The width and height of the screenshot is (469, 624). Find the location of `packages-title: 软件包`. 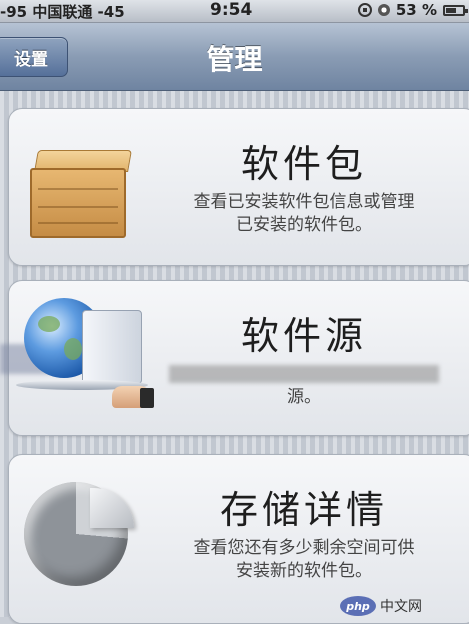

packages-title: 软件包 is located at coordinates (303, 164).